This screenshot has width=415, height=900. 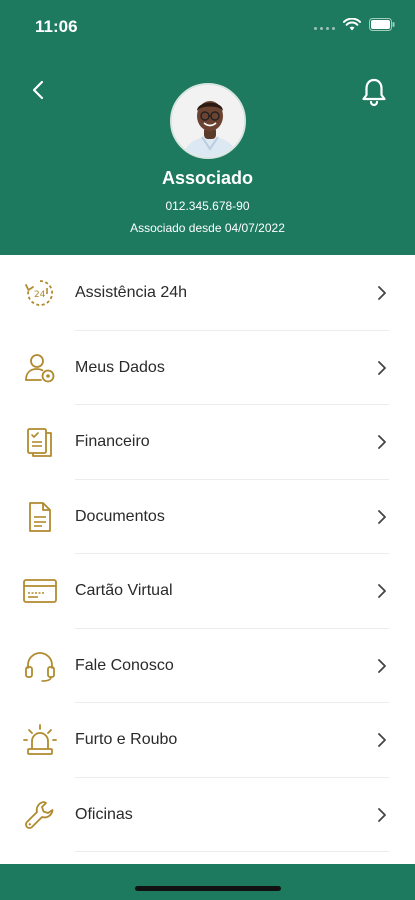 I want to click on menu-item-oficinas: Oficinas, so click(x=207, y=815).